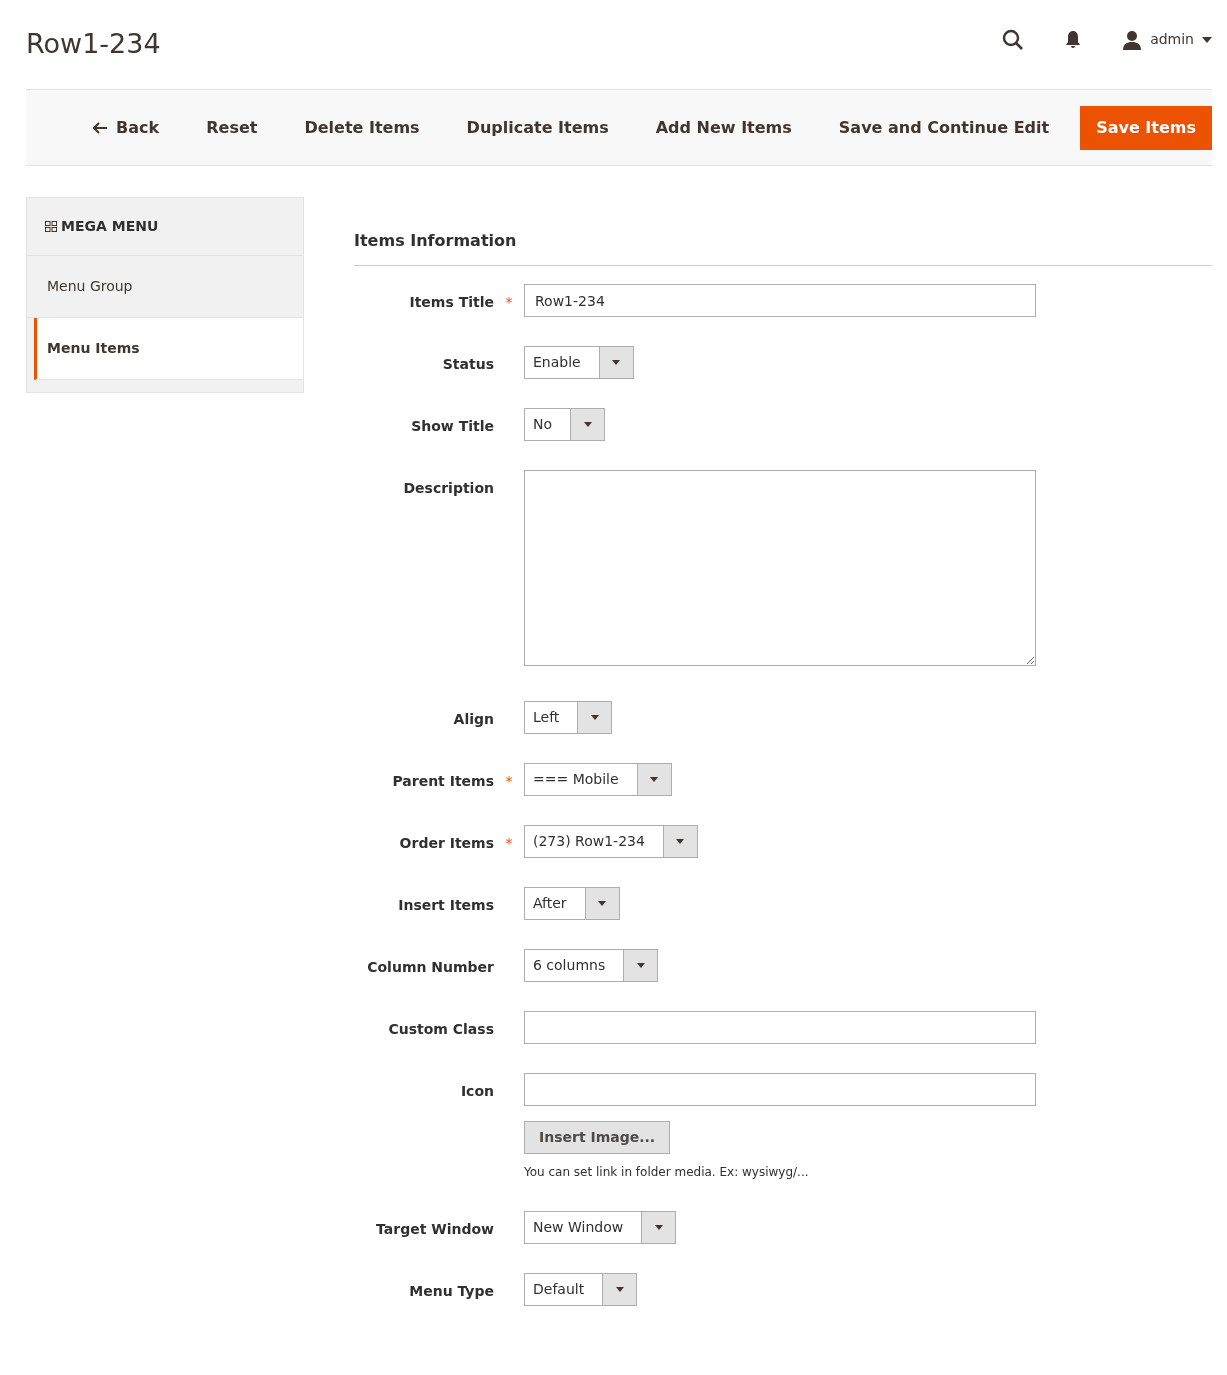 Image resolution: width=1227 pixels, height=1375 pixels. What do you see at coordinates (581, 1289) in the screenshot?
I see `select-field: Default` at bounding box center [581, 1289].